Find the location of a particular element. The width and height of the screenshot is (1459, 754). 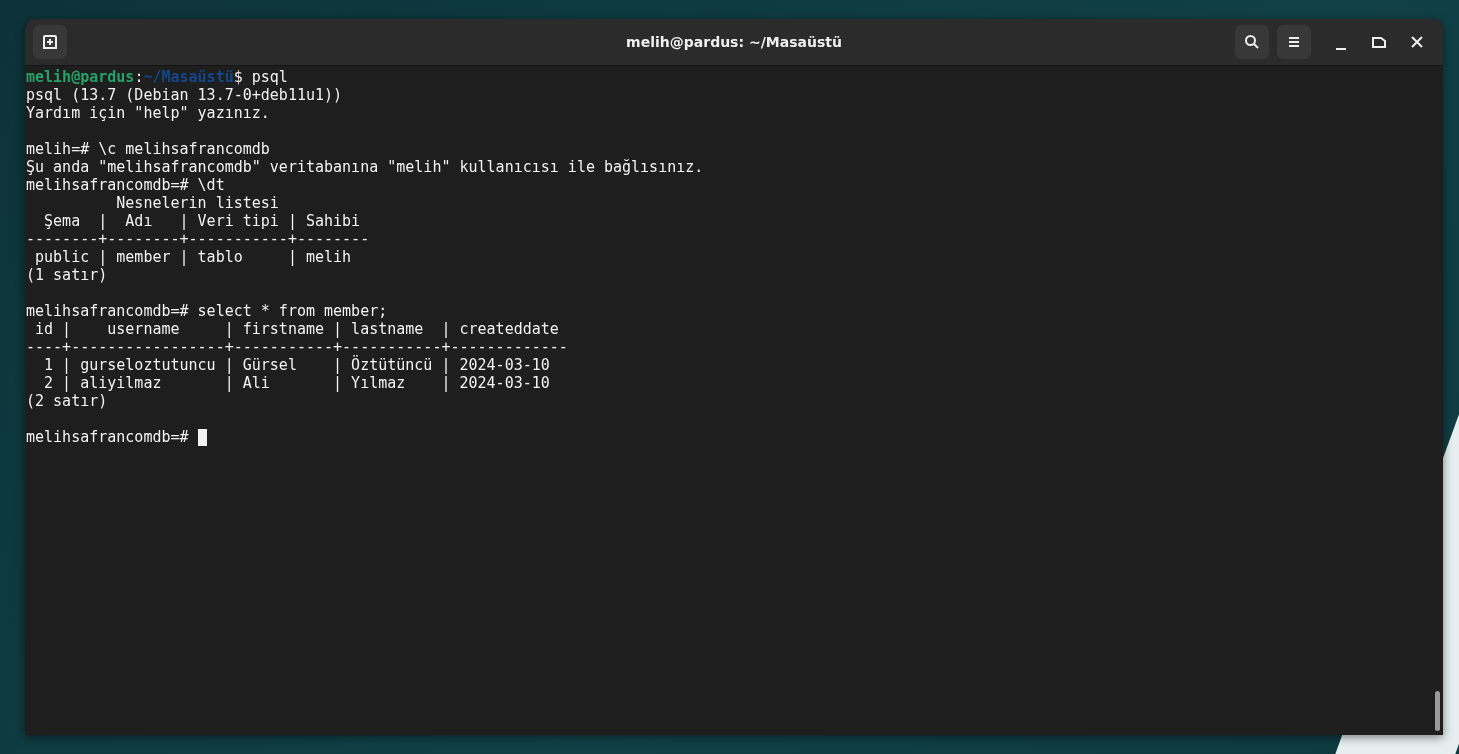

menu-icon is located at coordinates (1294, 42).